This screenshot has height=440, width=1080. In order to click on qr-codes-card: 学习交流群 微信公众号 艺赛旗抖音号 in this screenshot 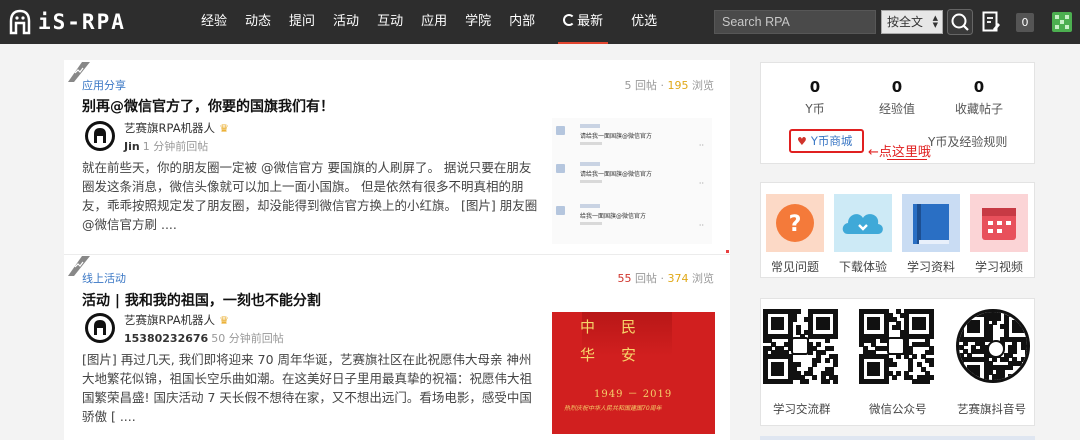, I will do `click(897, 362)`.